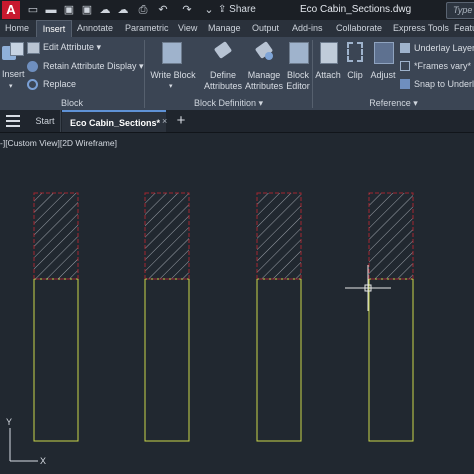 Image resolution: width=474 pixels, height=474 pixels. I want to click on tab-annotate: Annotate, so click(95, 28).